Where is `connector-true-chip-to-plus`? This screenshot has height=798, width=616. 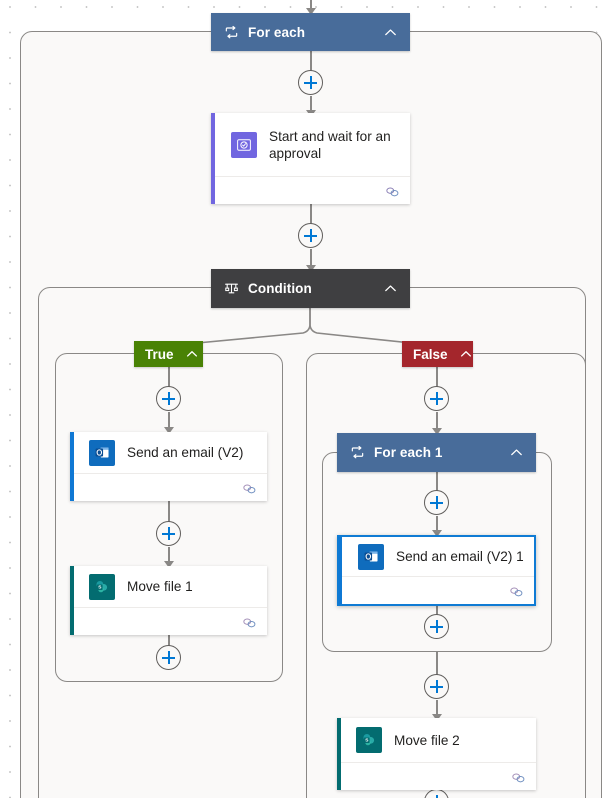
connector-true-chip-to-plus is located at coordinates (169, 377).